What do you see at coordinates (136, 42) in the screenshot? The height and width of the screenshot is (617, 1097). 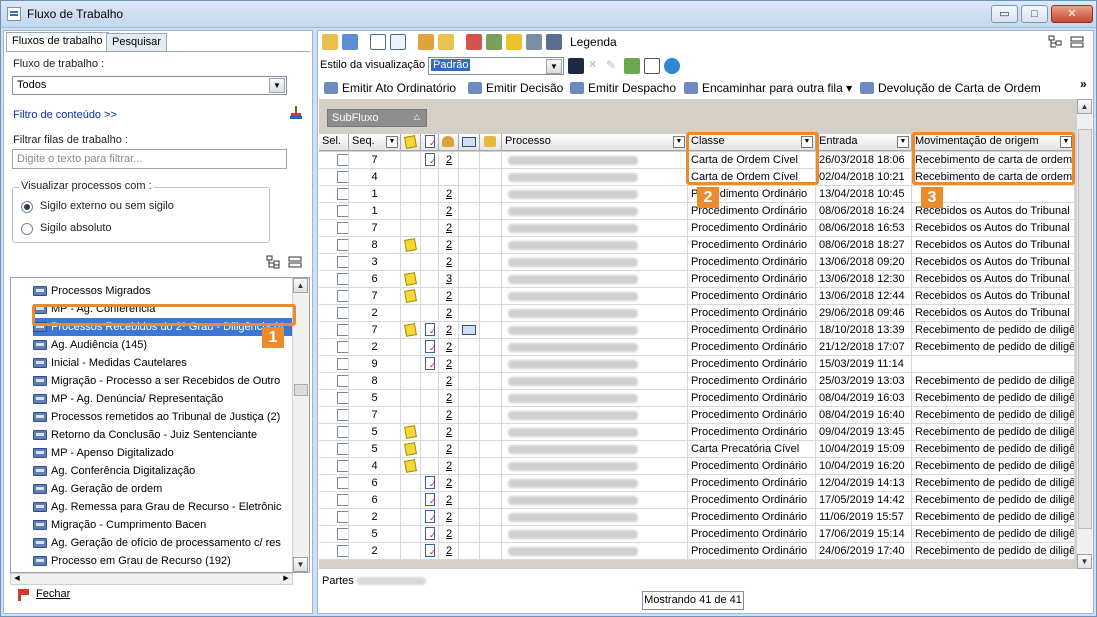 I see `tab-pesquisar: Pesquisar` at bounding box center [136, 42].